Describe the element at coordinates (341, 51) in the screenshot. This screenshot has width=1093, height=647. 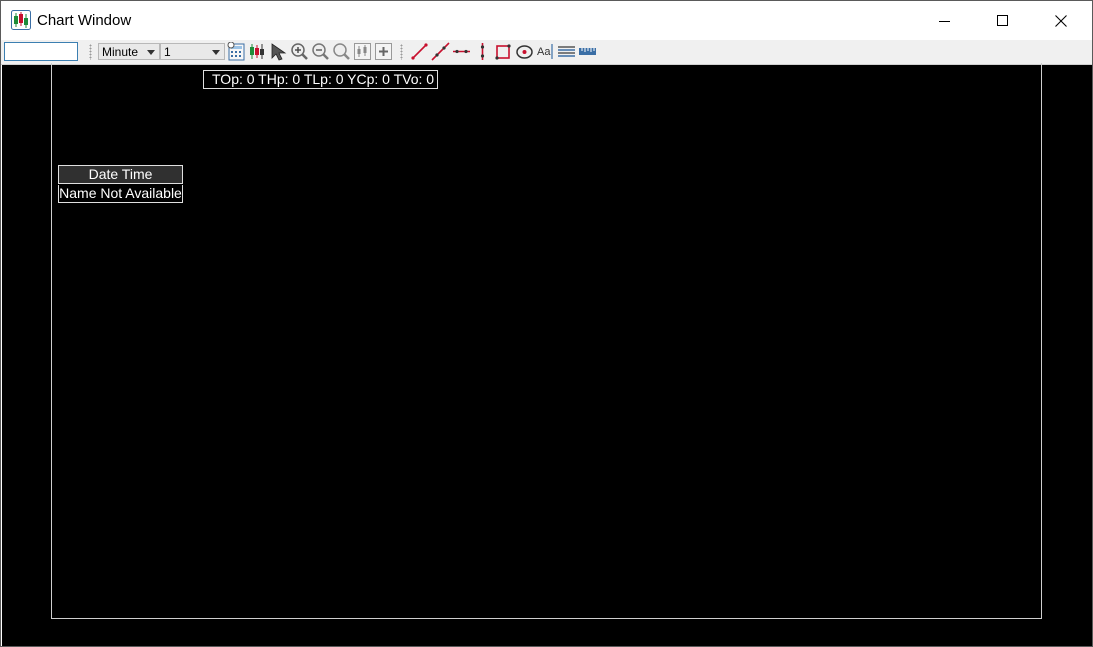
I see `zoom-reset-icon` at that location.